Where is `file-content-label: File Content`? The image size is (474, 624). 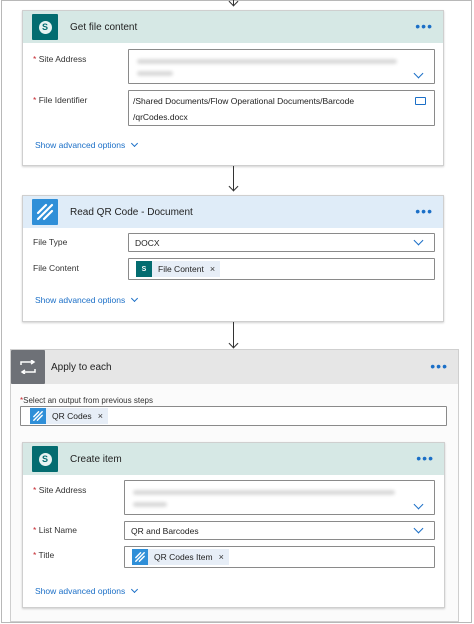 file-content-label: File Content is located at coordinates (56, 268).